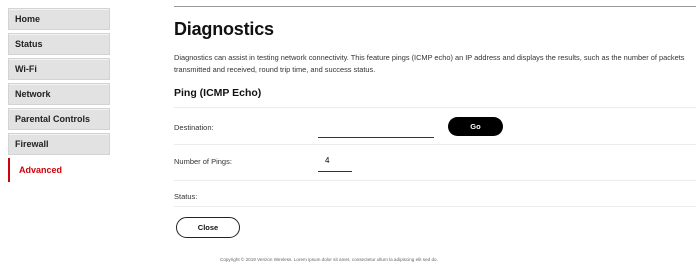 The height and width of the screenshot is (275, 696). I want to click on sidebar-item-network: Network, so click(59, 94).